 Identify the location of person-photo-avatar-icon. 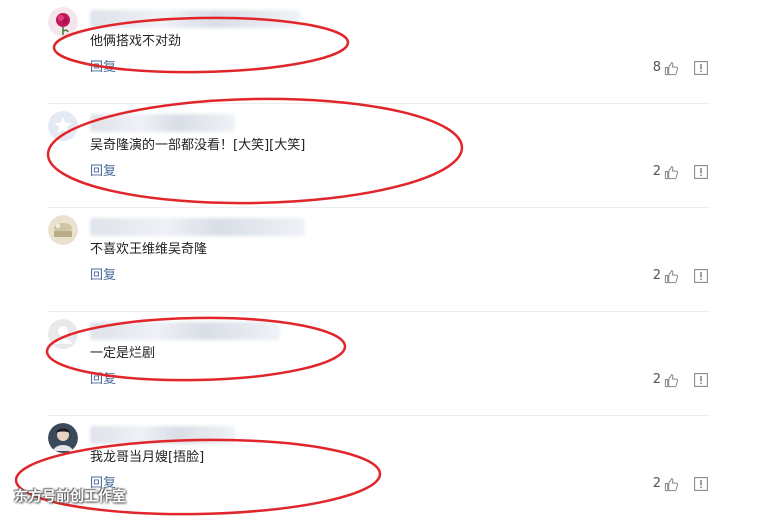
(63, 438).